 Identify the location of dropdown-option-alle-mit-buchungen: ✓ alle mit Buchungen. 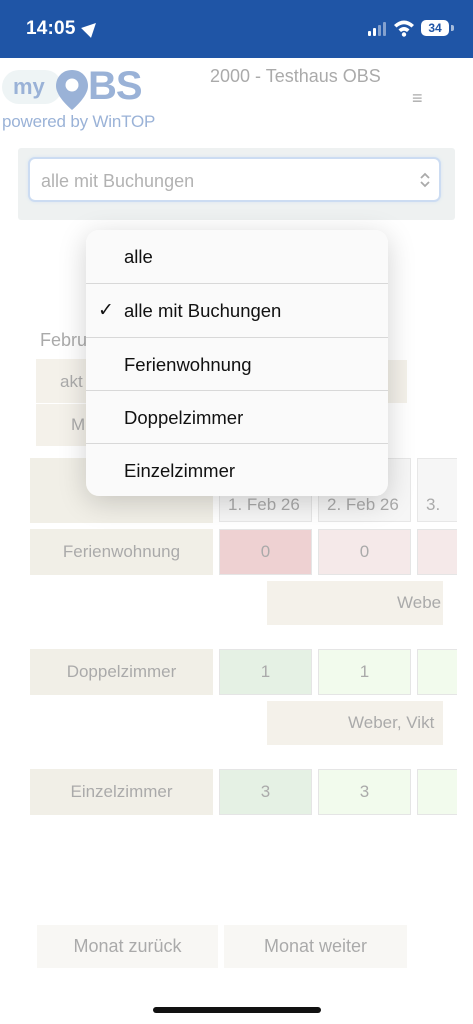
(237, 310).